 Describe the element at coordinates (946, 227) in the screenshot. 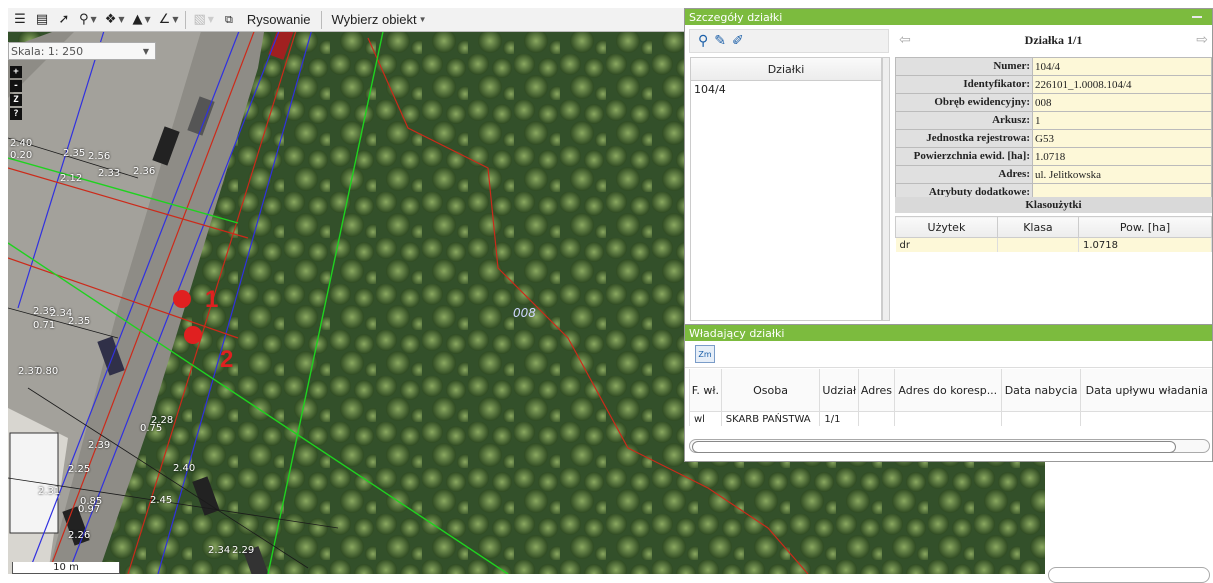

I see `column-header: Użytek` at that location.